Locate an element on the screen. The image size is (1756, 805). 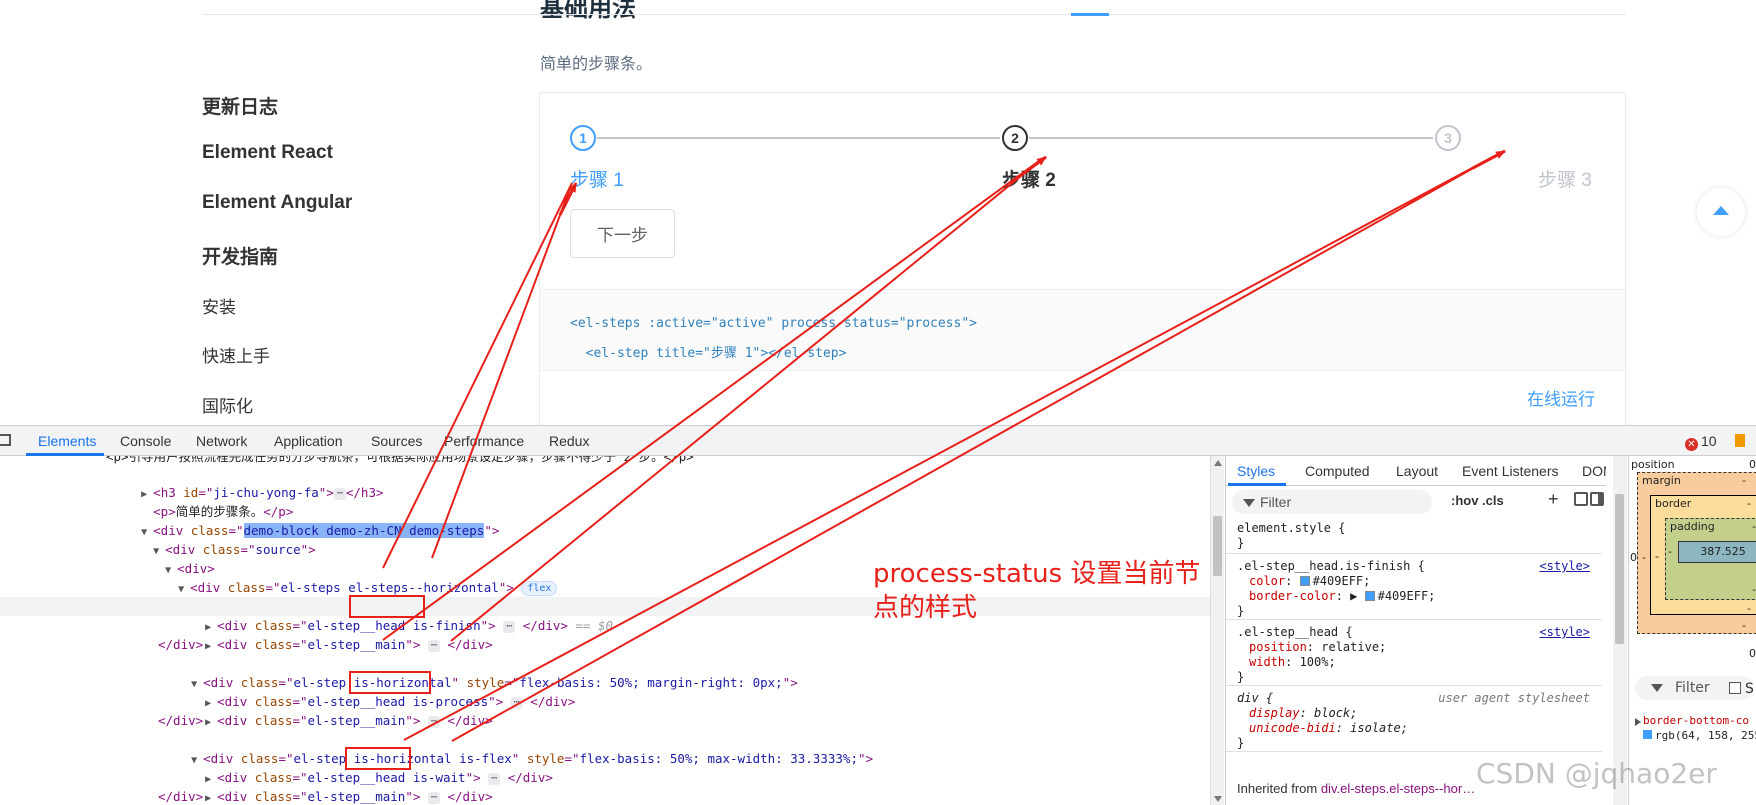
nav-element-react: Element React is located at coordinates (267, 153).